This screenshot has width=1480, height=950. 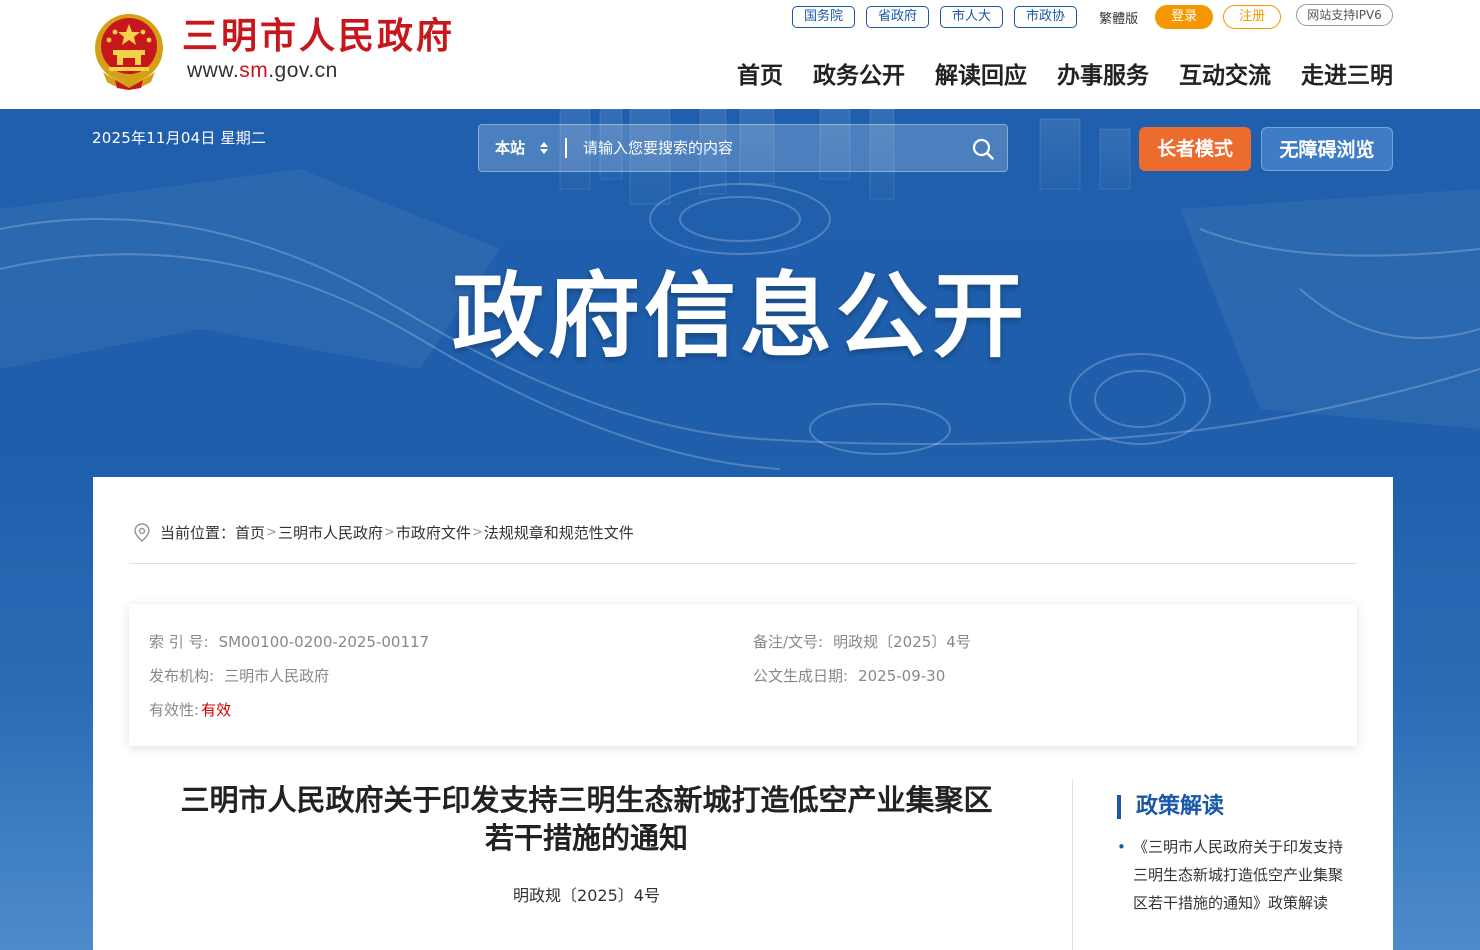 What do you see at coordinates (788, 642) in the screenshot?
I see `meta-doc-number-label: 备注/文号:` at bounding box center [788, 642].